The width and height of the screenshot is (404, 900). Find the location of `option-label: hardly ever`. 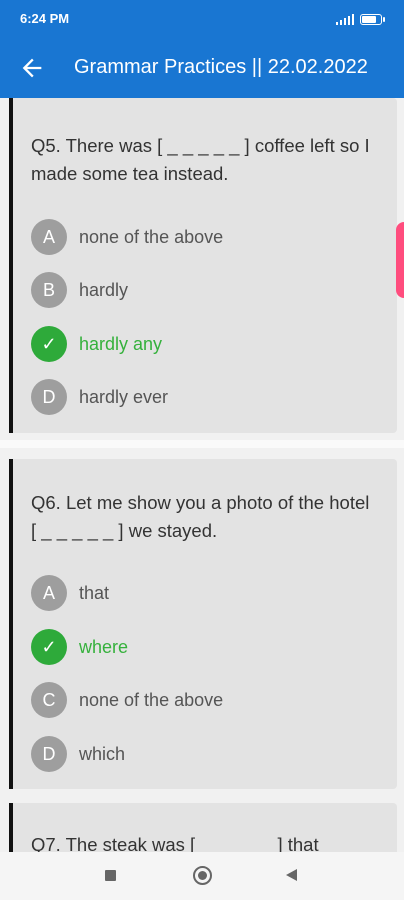

option-label: hardly ever is located at coordinates (124, 396).